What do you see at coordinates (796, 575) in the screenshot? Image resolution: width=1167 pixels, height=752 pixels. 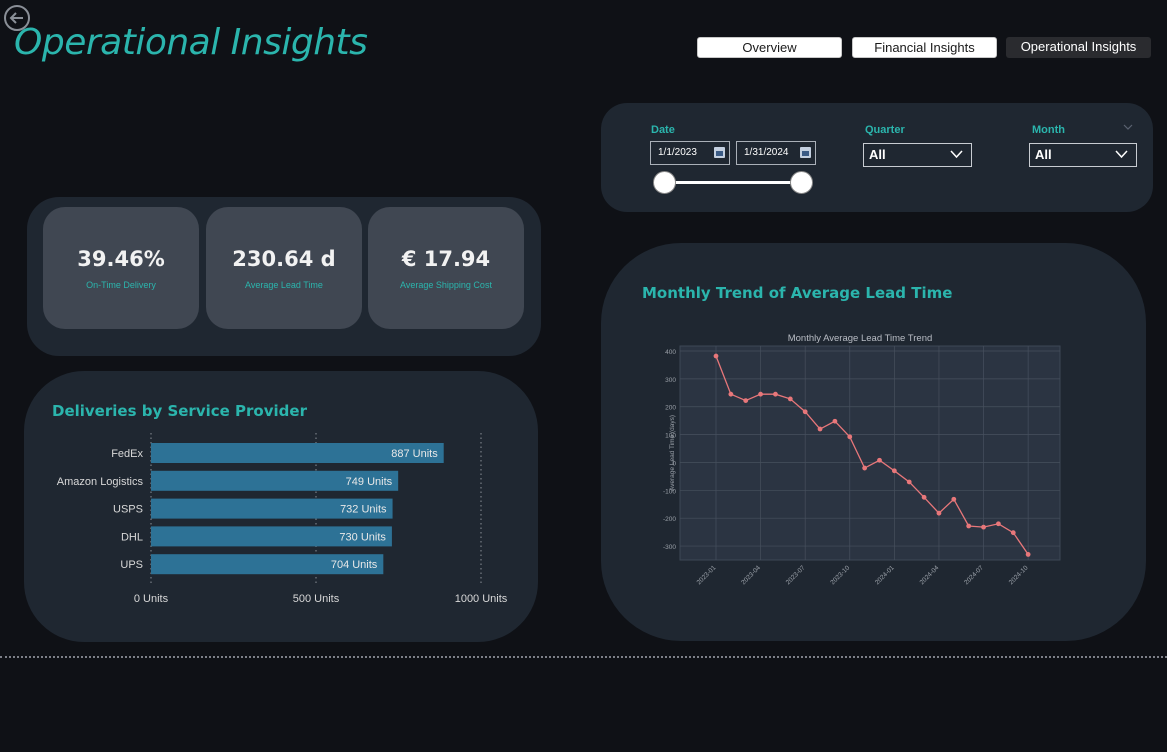 I see `x-tick-label: 2023-07` at bounding box center [796, 575].